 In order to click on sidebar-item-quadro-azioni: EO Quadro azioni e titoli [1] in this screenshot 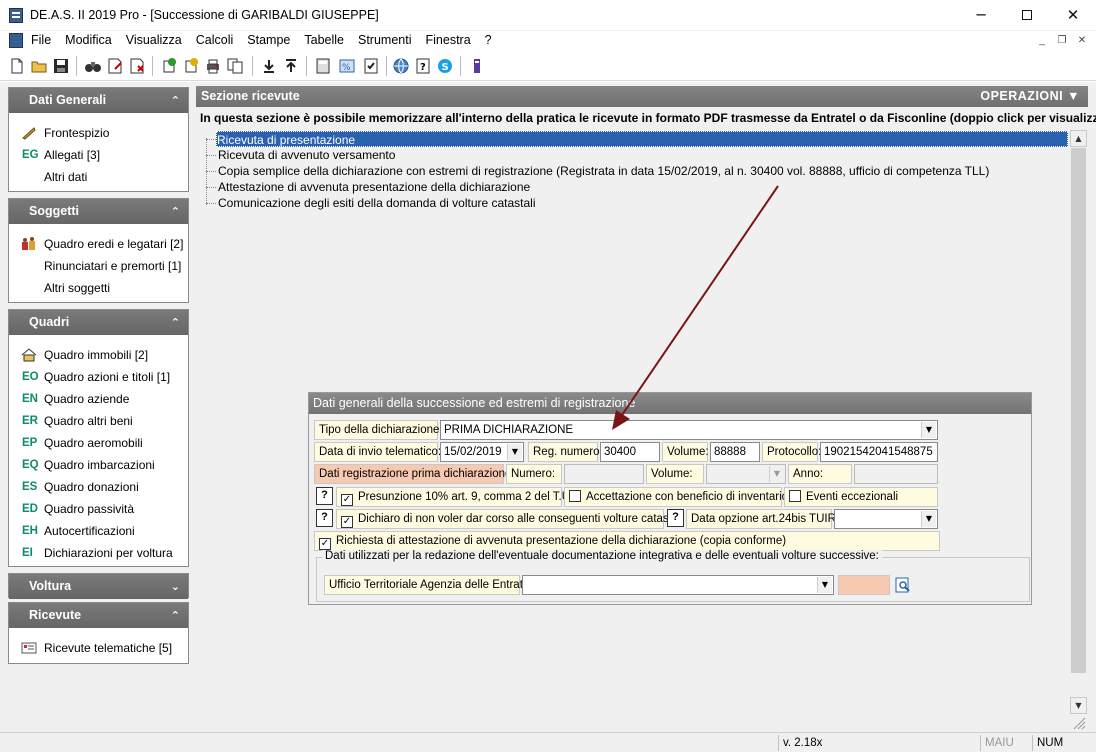, I will do `click(98, 377)`.